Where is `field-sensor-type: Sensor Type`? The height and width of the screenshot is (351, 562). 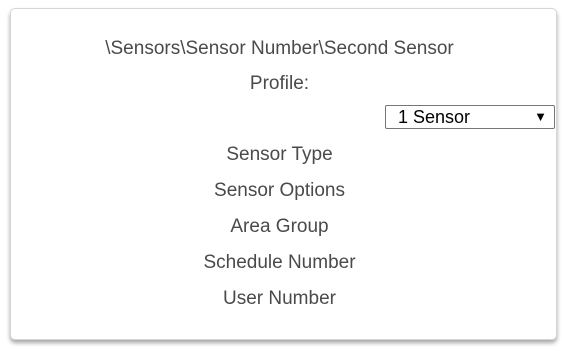
field-sensor-type: Sensor Type is located at coordinates (279, 154).